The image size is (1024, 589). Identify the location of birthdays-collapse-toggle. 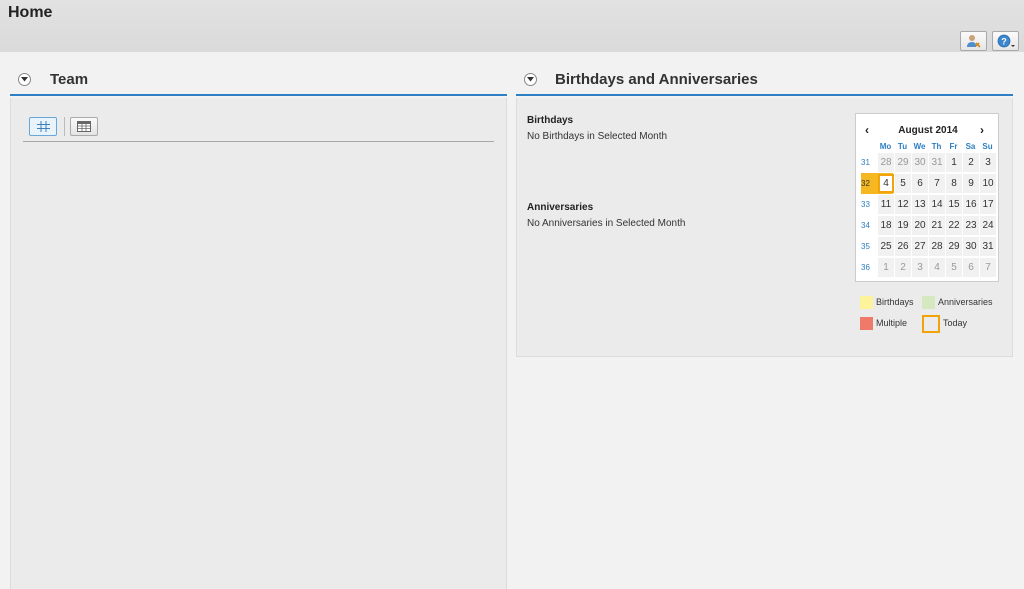
(530, 79).